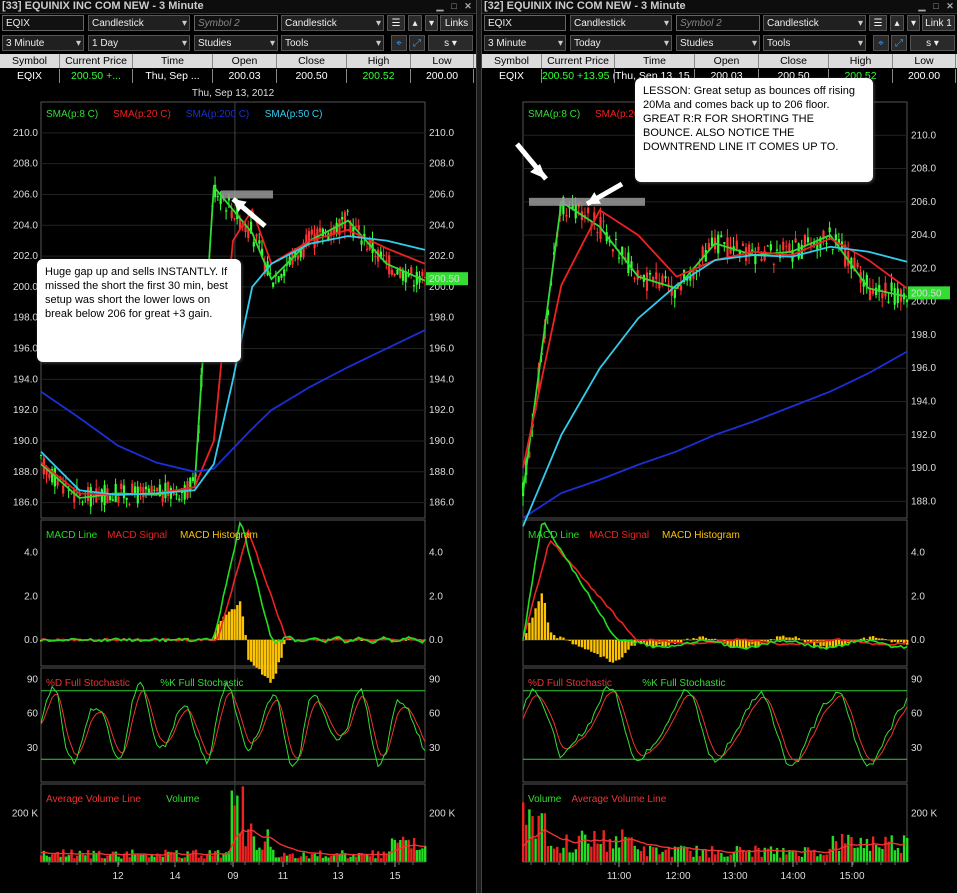  Describe the element at coordinates (545, 799) in the screenshot. I see `volume-legend-0: Volume` at that location.